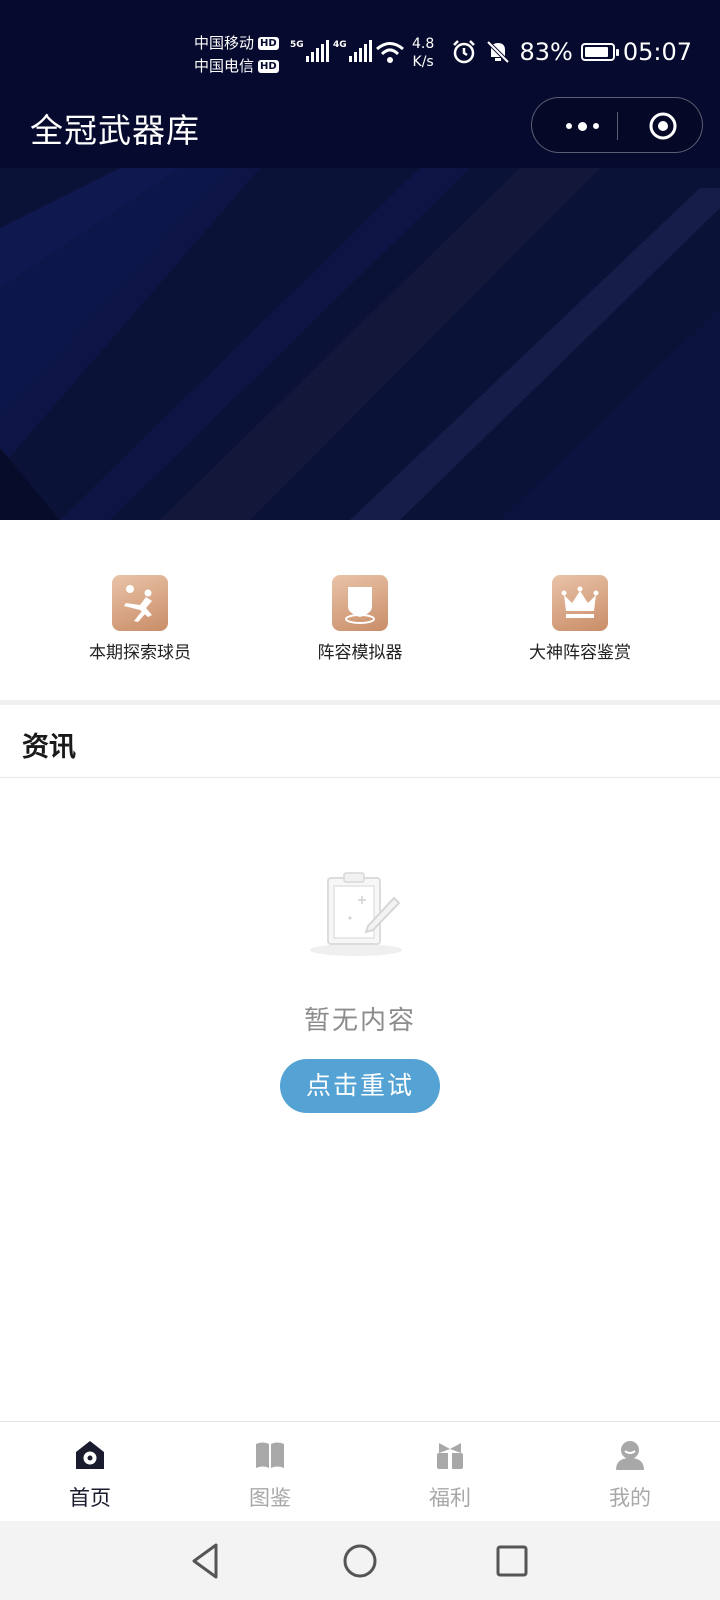  What do you see at coordinates (49, 747) in the screenshot?
I see `news-title: 资讯` at bounding box center [49, 747].